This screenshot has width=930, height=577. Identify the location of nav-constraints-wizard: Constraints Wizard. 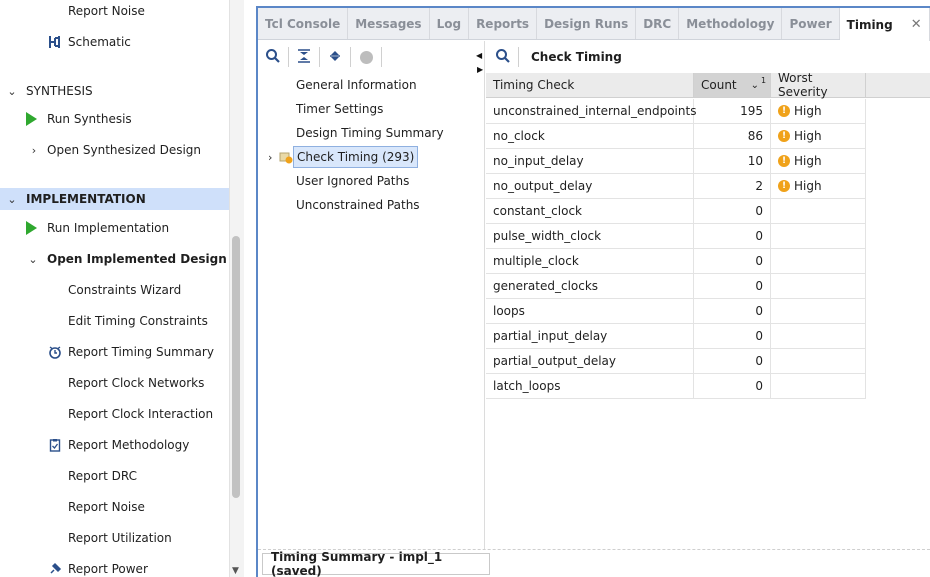
(124, 290).